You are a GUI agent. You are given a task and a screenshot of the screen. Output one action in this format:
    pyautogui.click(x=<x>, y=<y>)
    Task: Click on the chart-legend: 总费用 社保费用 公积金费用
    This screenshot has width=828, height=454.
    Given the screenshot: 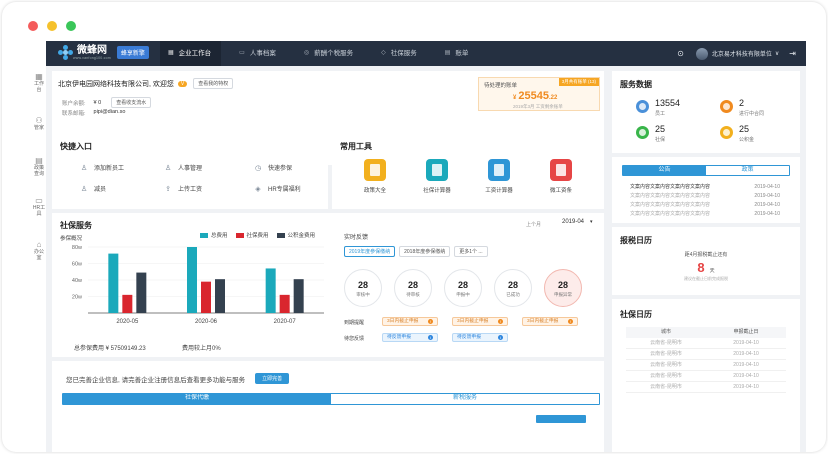 What is the action you would take?
    pyautogui.click(x=257, y=235)
    